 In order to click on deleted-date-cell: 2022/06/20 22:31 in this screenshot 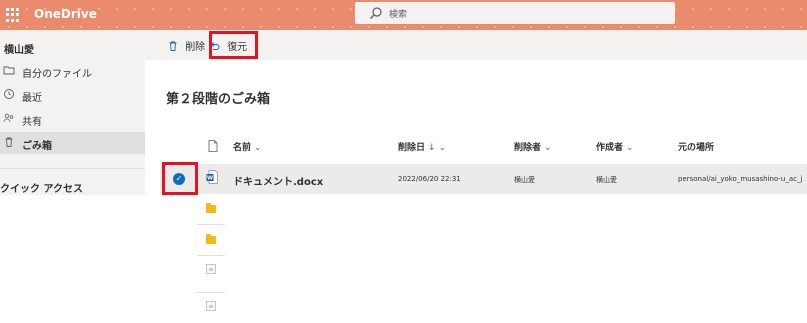, I will do `click(429, 179)`.